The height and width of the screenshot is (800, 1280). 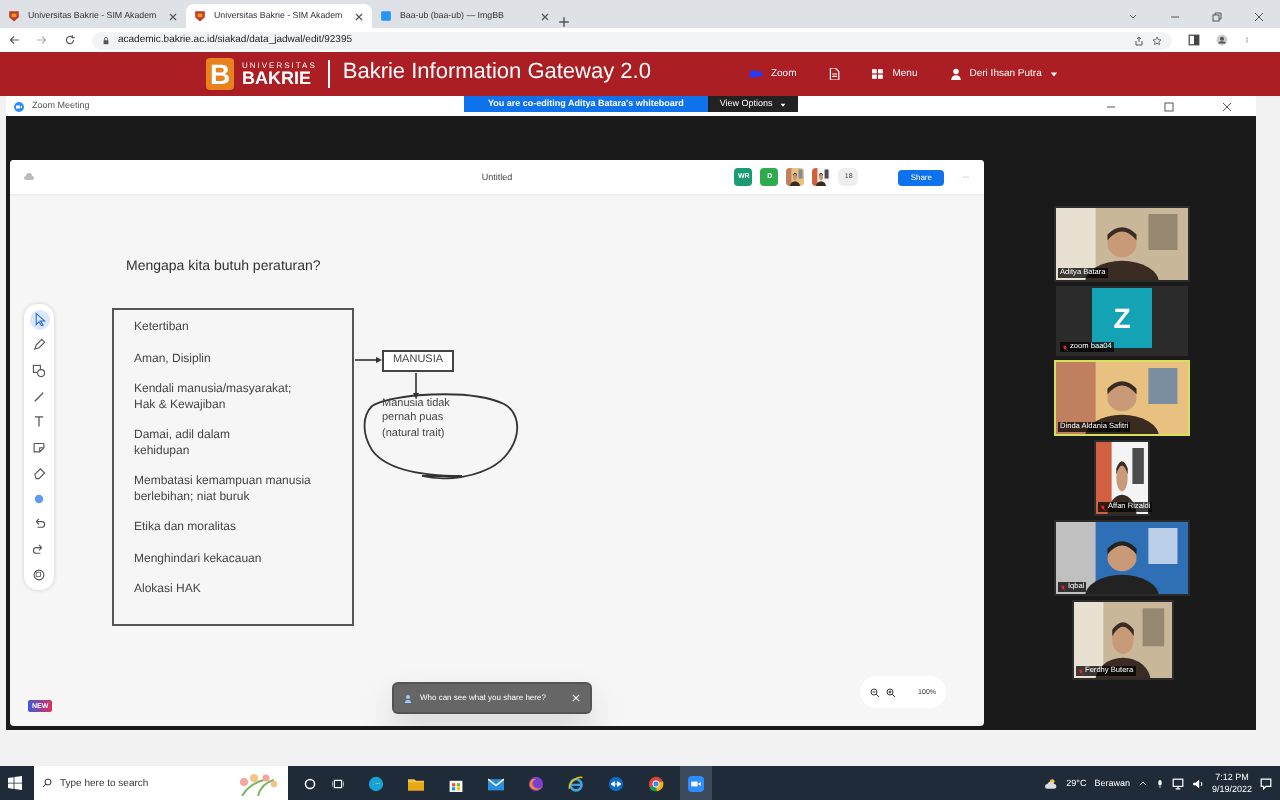 I want to click on lock-icon, so click(x=106, y=40).